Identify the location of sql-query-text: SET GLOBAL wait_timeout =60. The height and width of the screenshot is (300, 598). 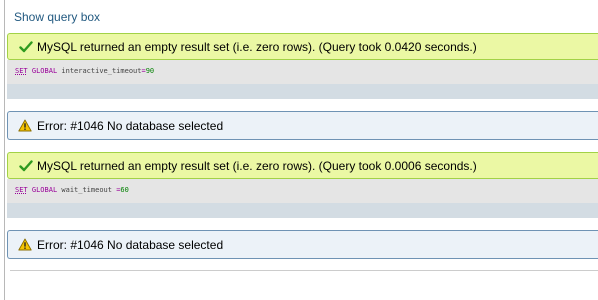
(72, 190).